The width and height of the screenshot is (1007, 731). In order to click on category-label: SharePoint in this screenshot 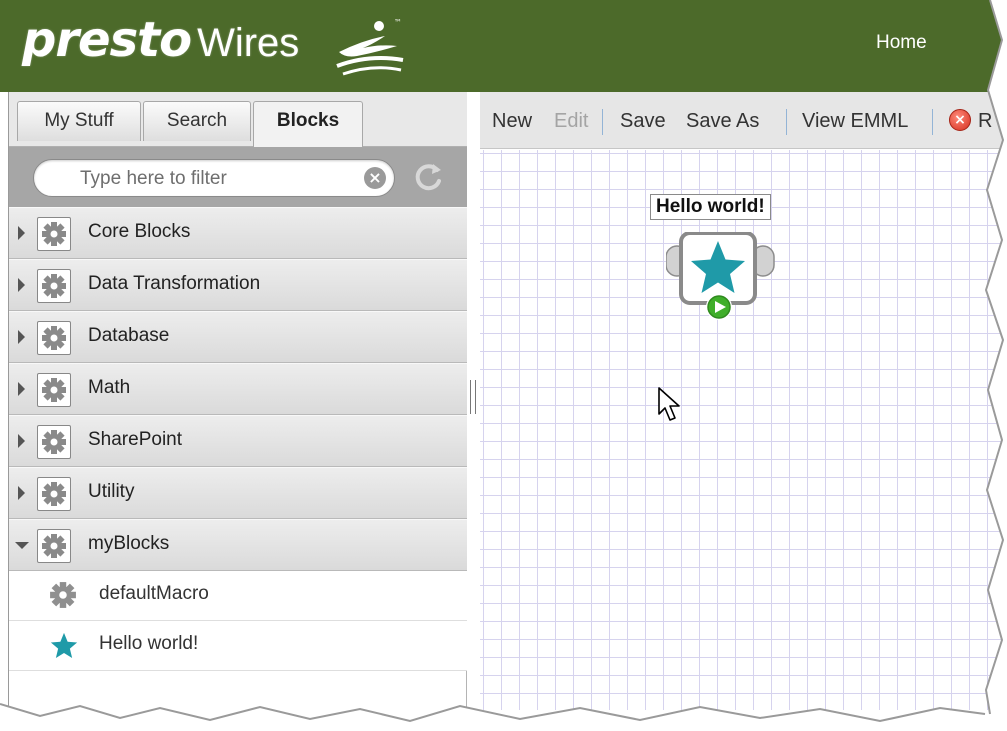, I will do `click(135, 439)`.